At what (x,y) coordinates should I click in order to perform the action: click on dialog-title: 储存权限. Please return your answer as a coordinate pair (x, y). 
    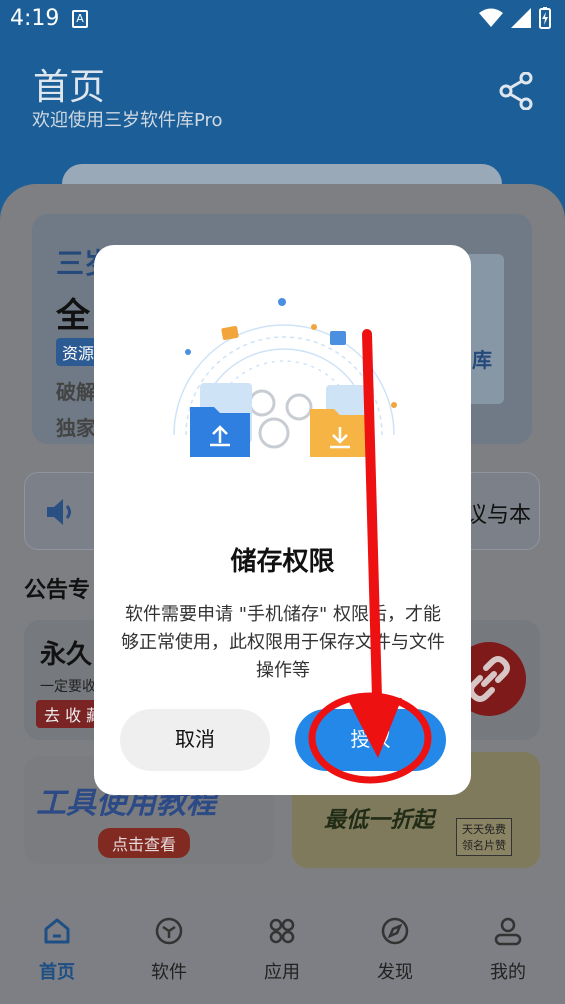
    Looking at the image, I should click on (282, 562).